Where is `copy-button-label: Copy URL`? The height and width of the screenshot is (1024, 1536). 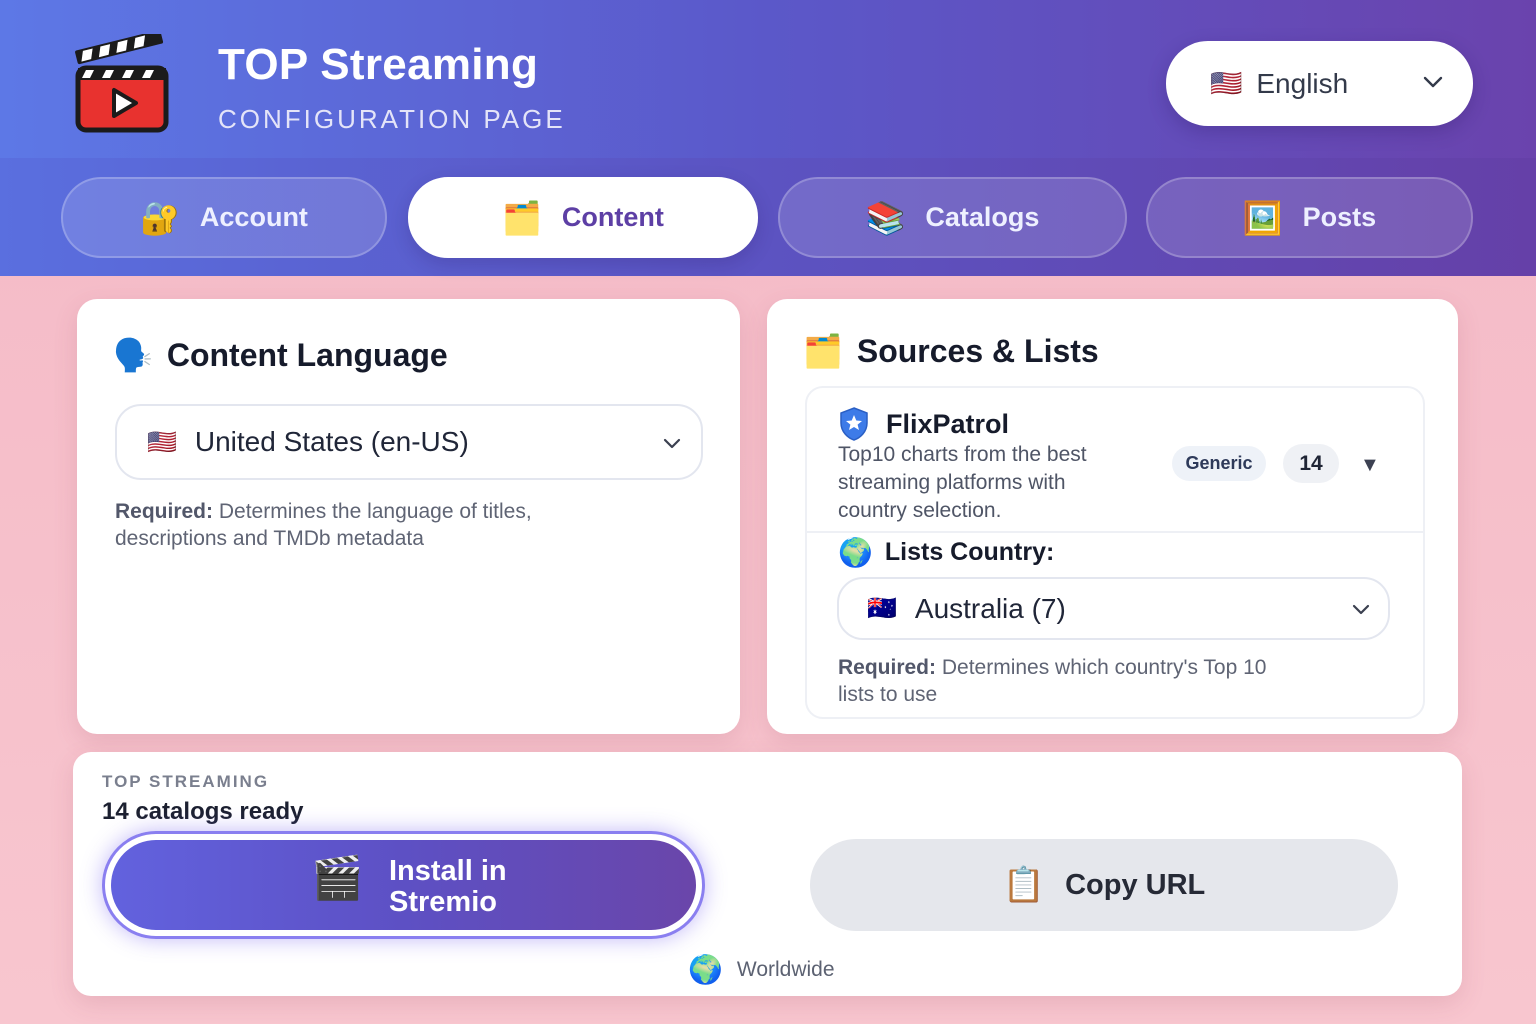
copy-button-label: Copy URL is located at coordinates (1135, 884).